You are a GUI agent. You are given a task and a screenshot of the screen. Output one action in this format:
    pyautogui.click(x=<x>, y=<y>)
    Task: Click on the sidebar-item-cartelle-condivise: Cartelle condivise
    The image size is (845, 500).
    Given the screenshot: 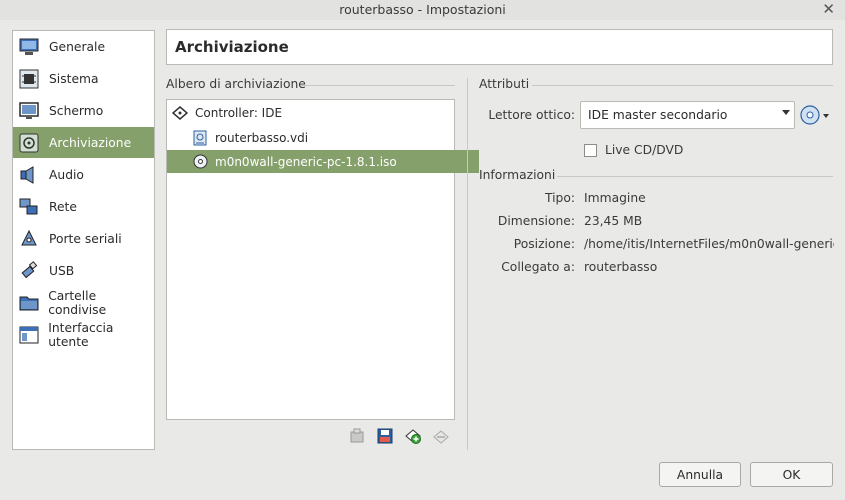 What is the action you would take?
    pyautogui.click(x=83, y=302)
    